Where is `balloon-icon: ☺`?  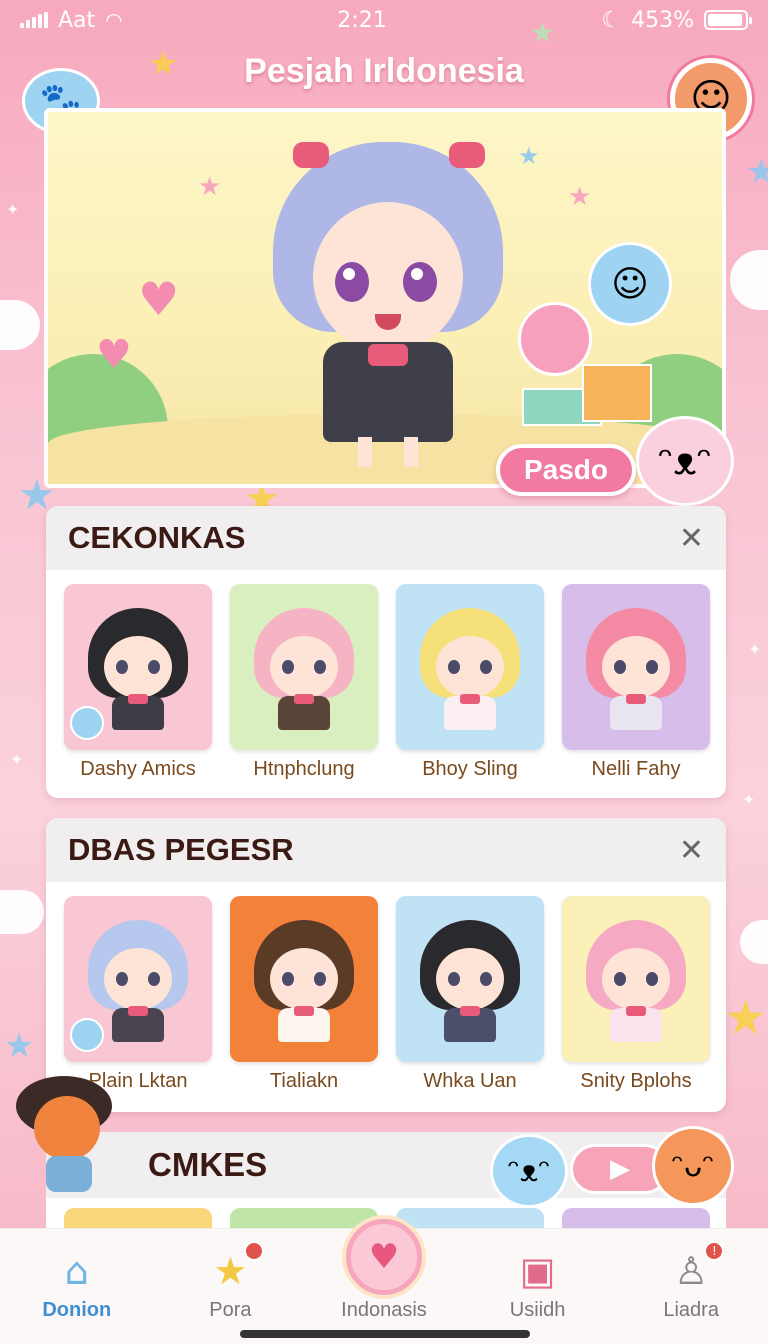
balloon-icon: ☺ is located at coordinates (630, 284).